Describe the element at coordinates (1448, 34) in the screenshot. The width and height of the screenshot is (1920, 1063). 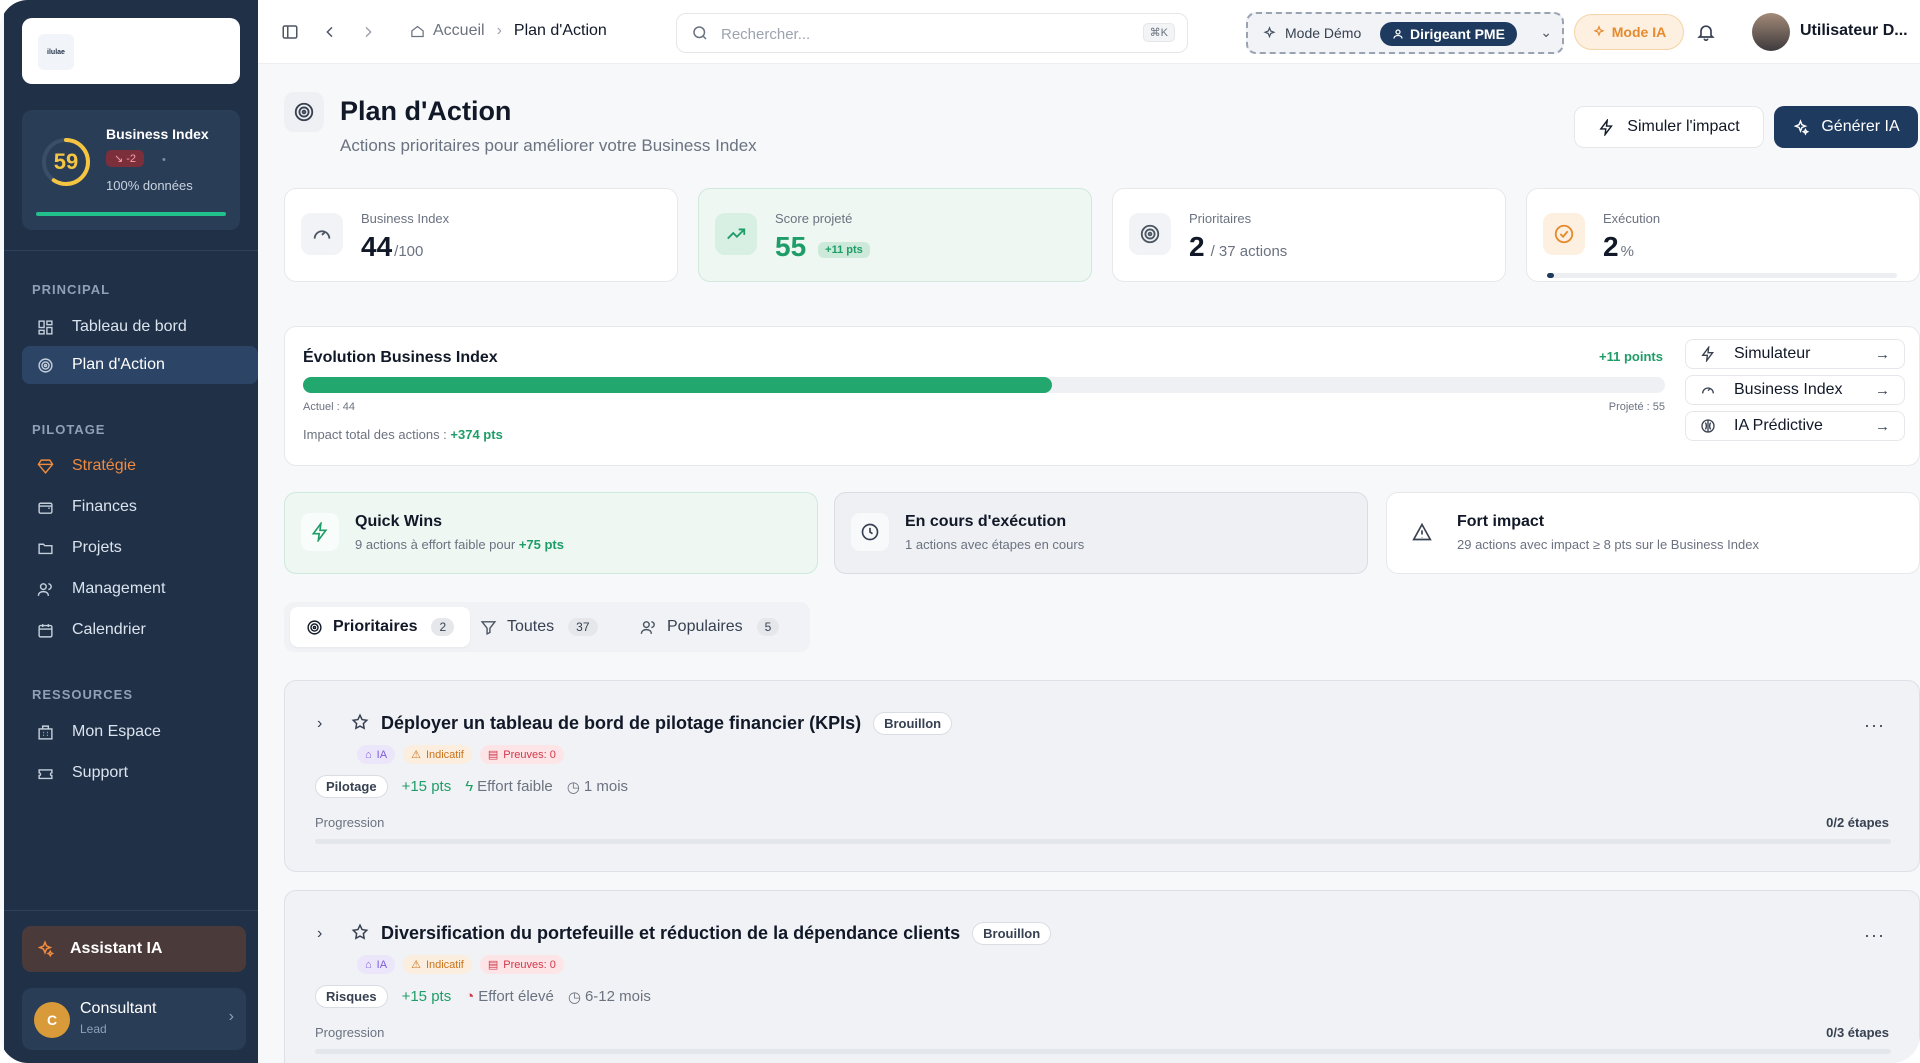
I see `role-badge: Dirigeant PME` at that location.